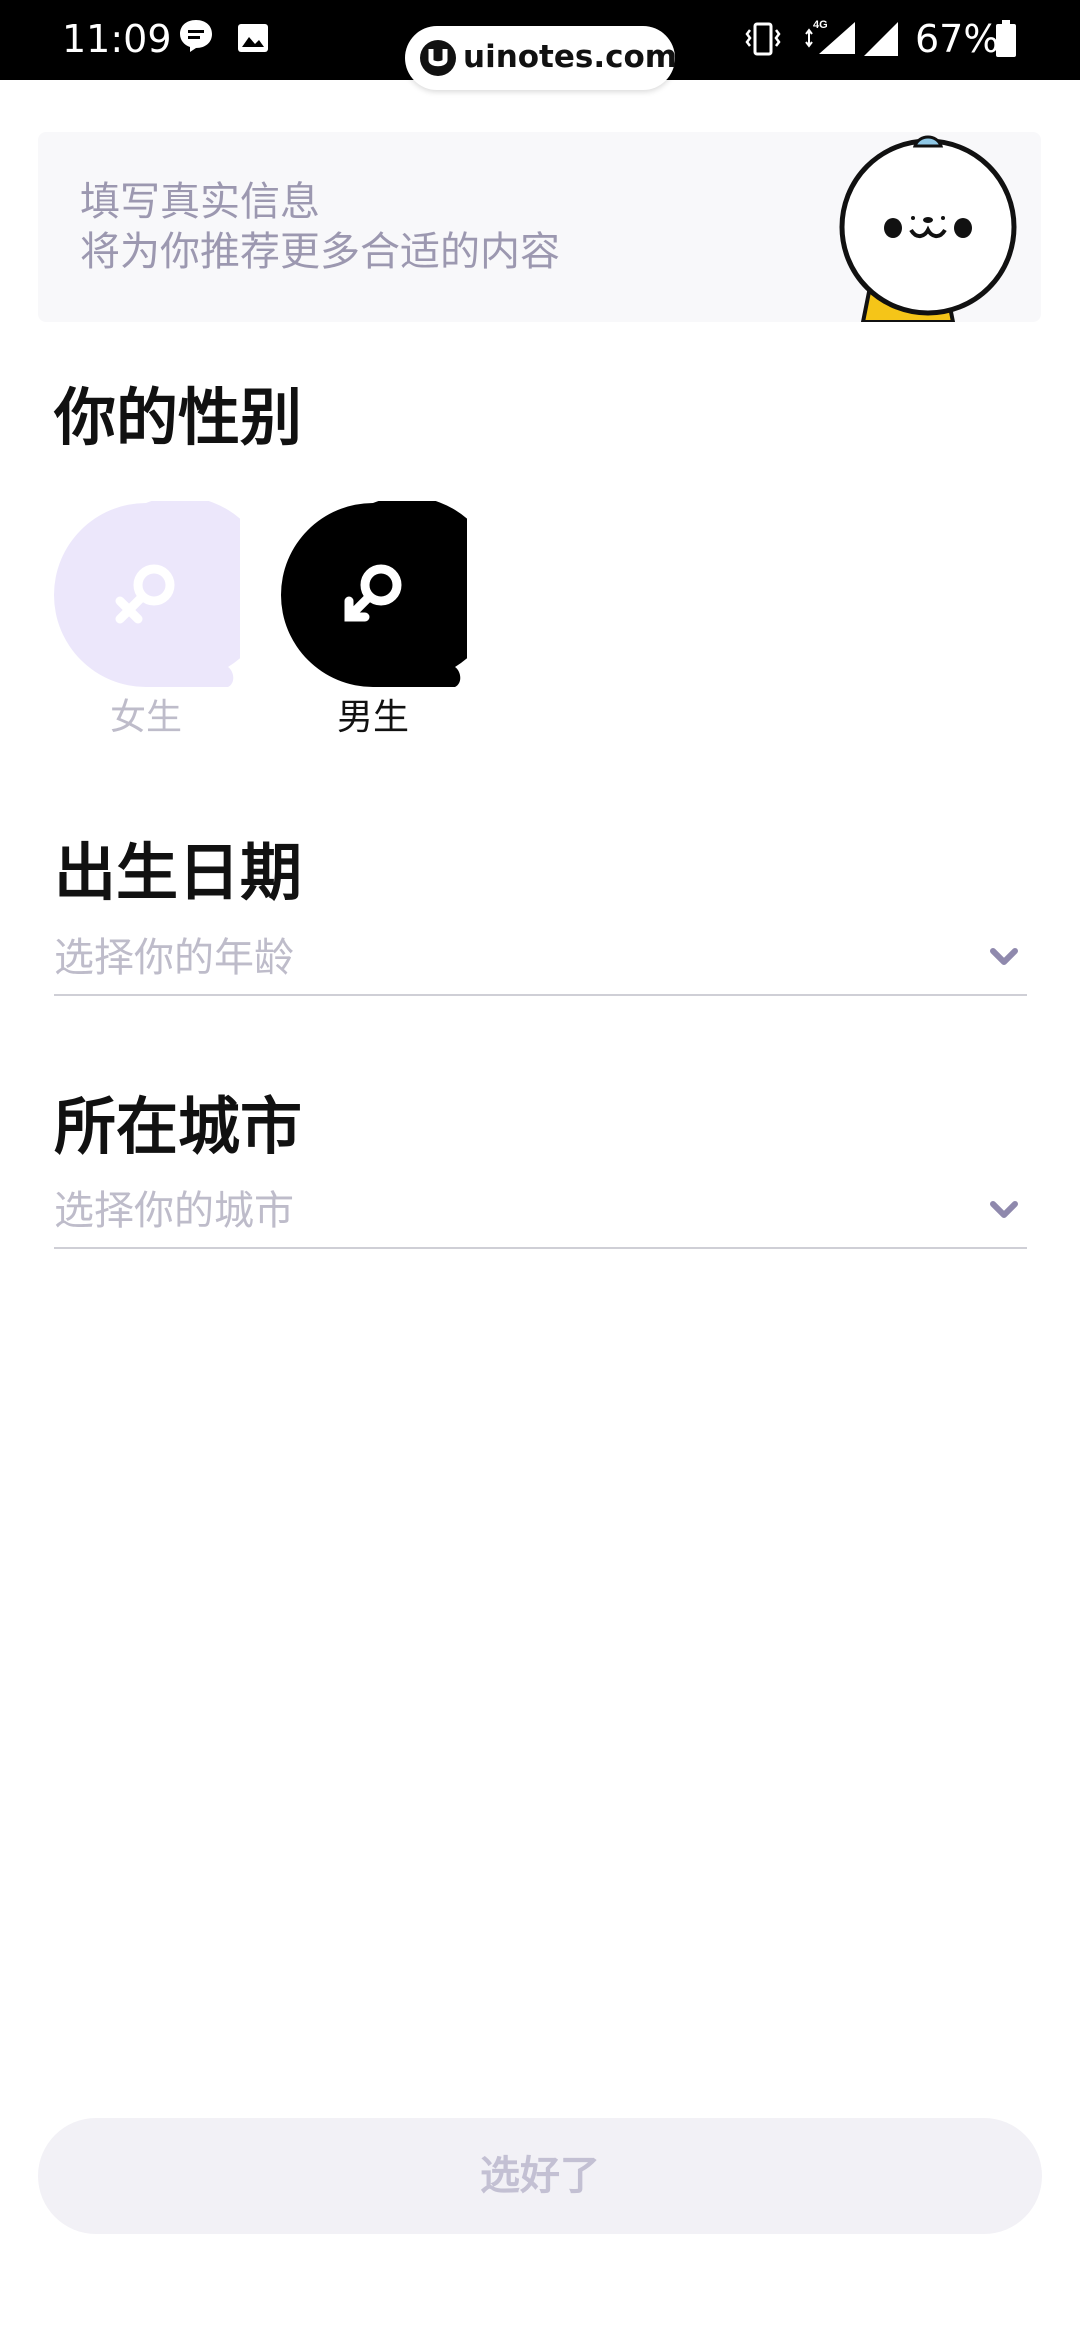 The image size is (1080, 2340). I want to click on signal-icon, so click(880, 42).